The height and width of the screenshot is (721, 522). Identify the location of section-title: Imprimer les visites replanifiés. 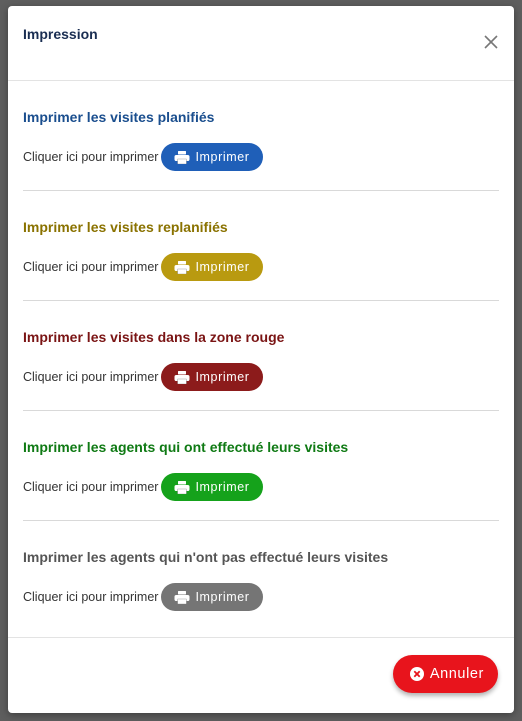
(125, 227).